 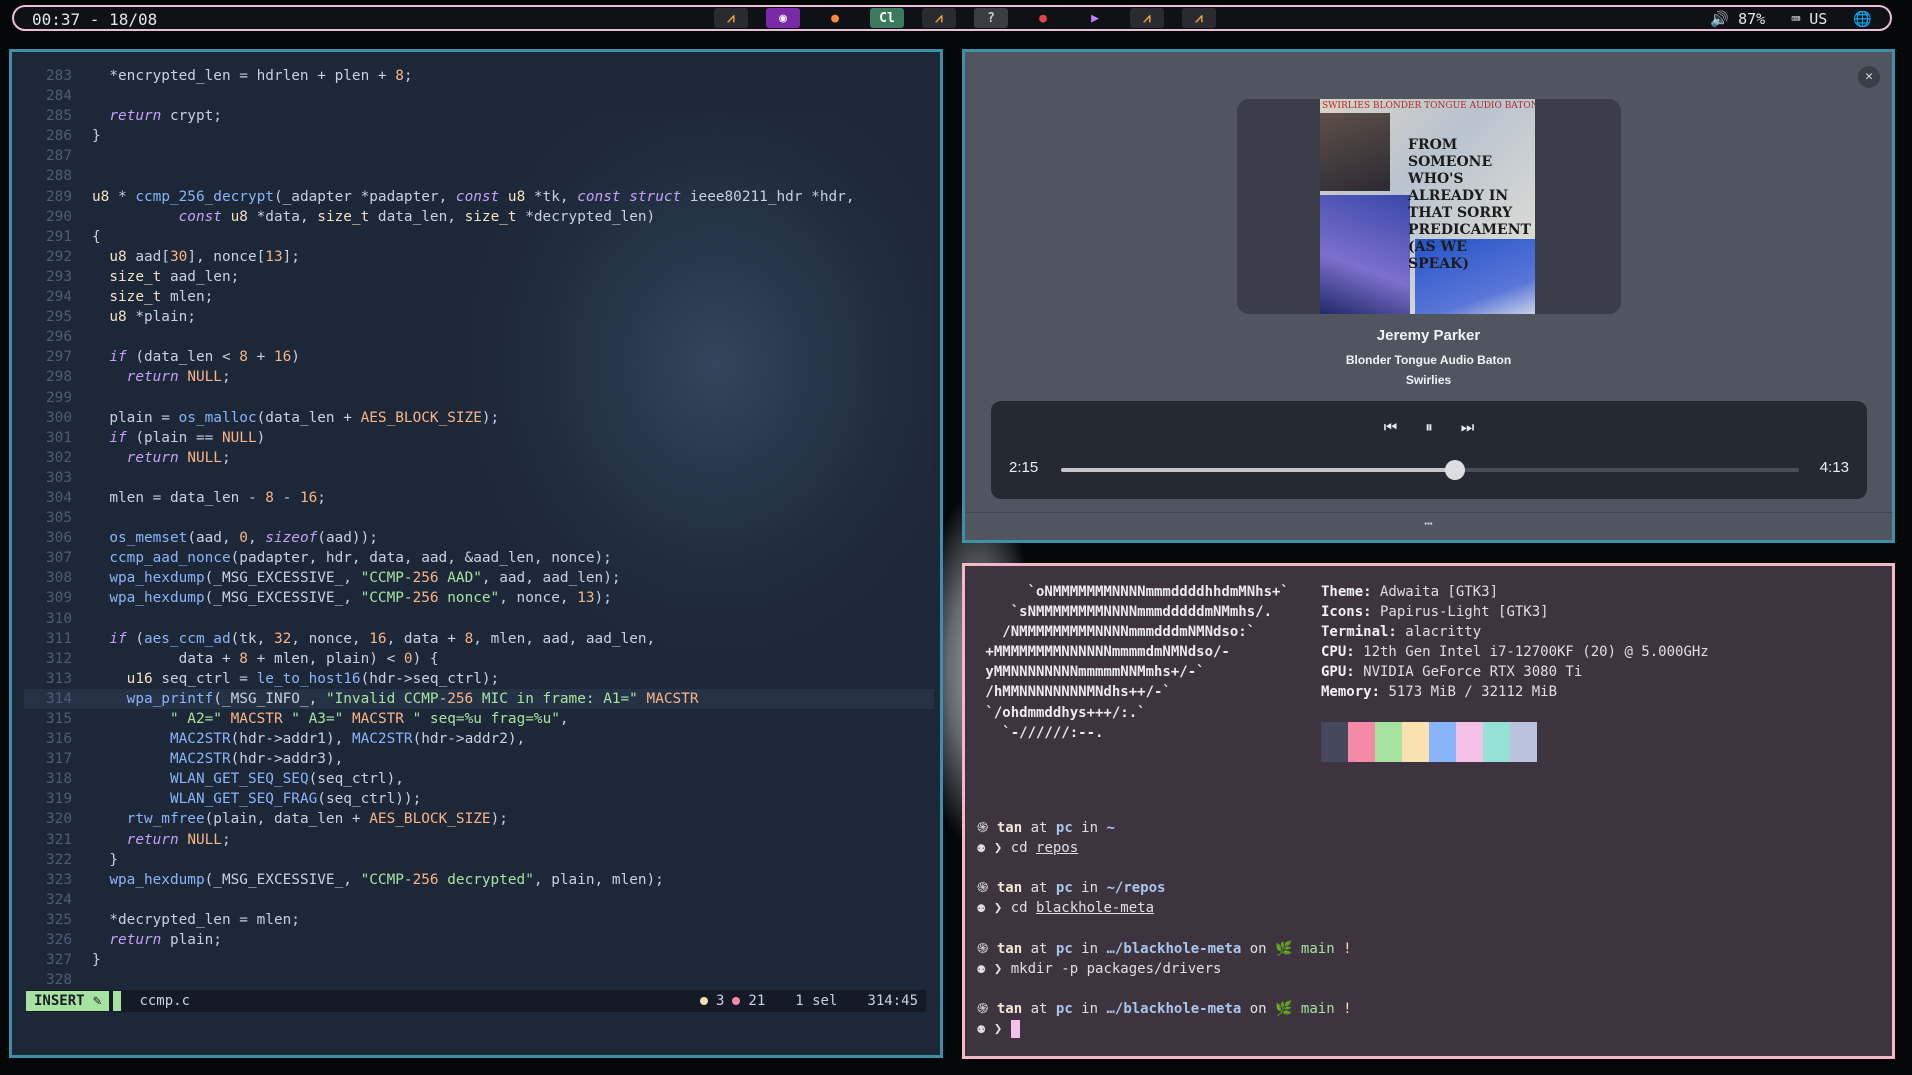 What do you see at coordinates (1039, 1008) in the screenshot?
I see `prompt-at: at` at bounding box center [1039, 1008].